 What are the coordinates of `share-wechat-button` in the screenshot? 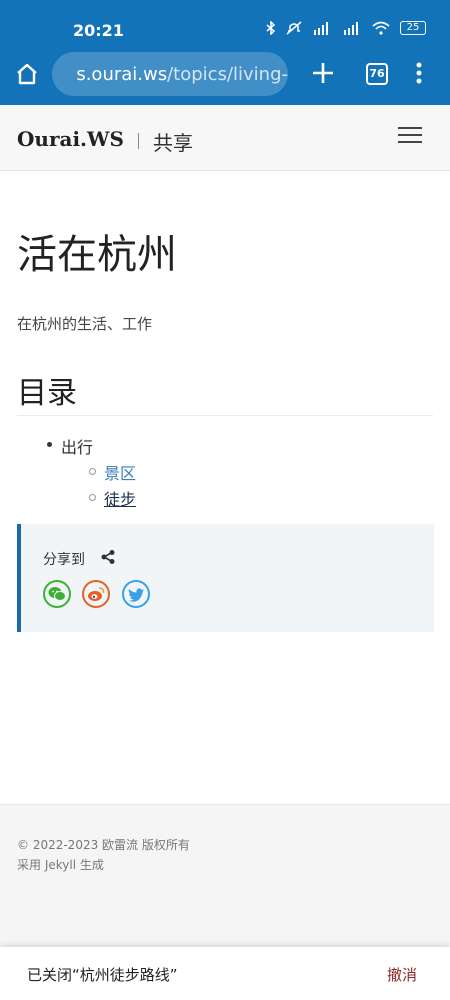 It's located at (57, 594).